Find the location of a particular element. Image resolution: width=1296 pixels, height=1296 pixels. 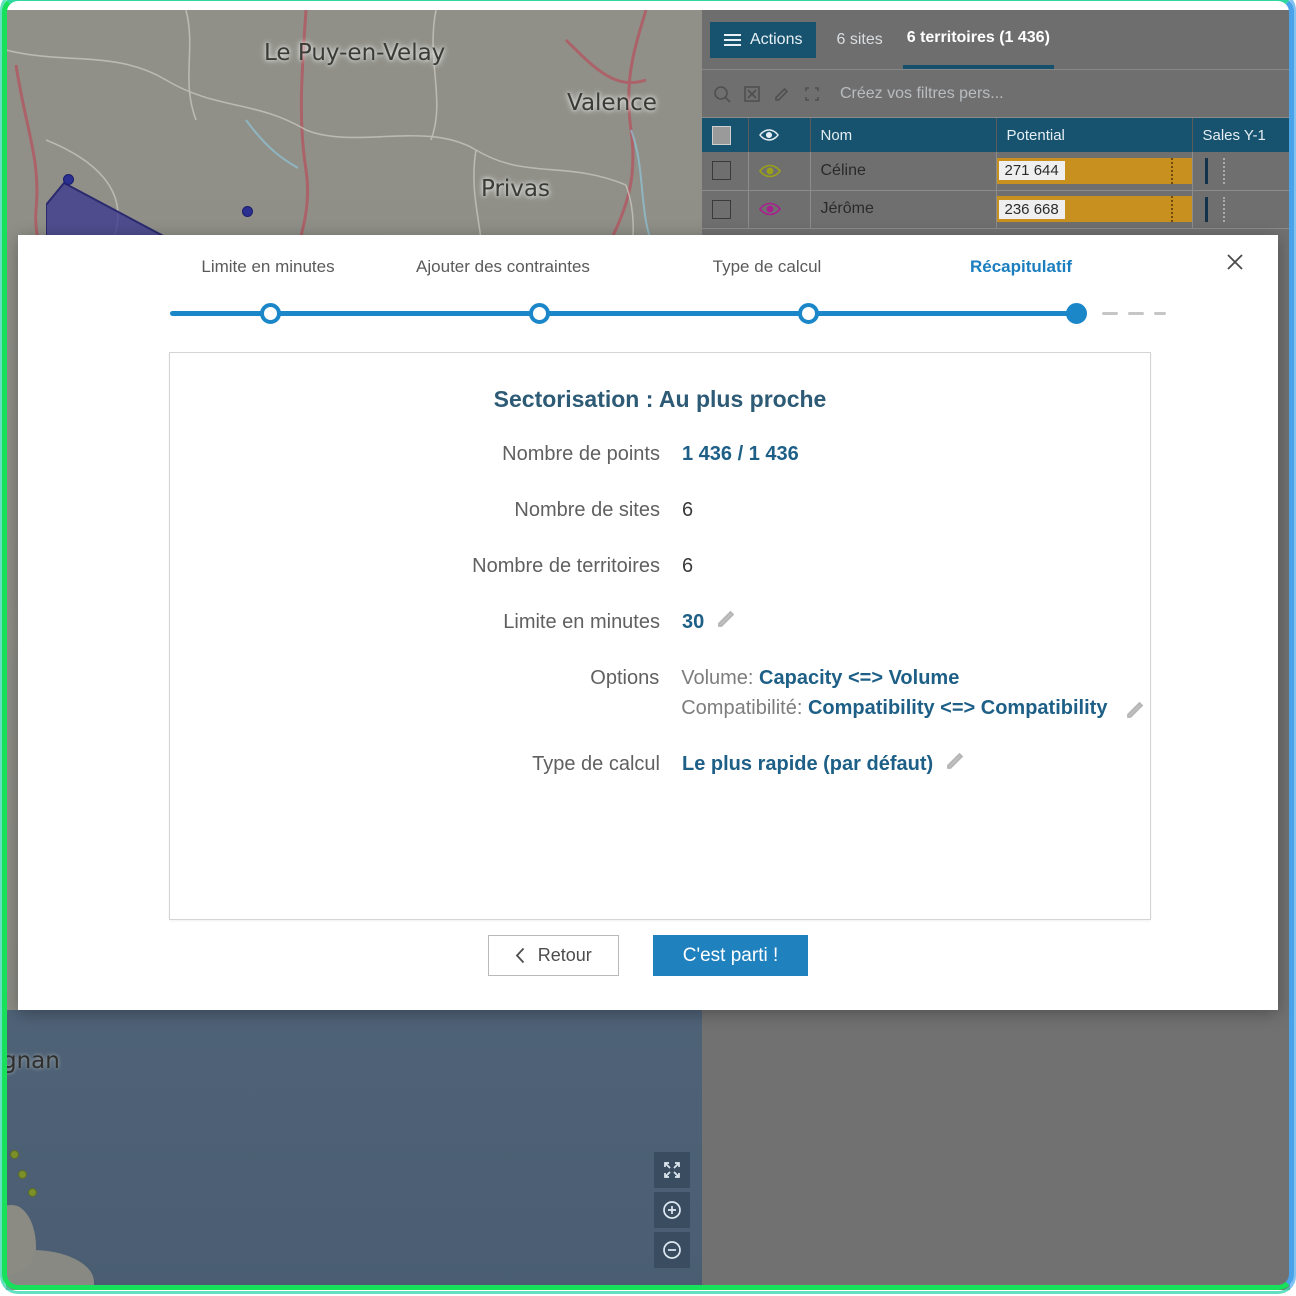

back-button-label: Retour is located at coordinates (564, 955).